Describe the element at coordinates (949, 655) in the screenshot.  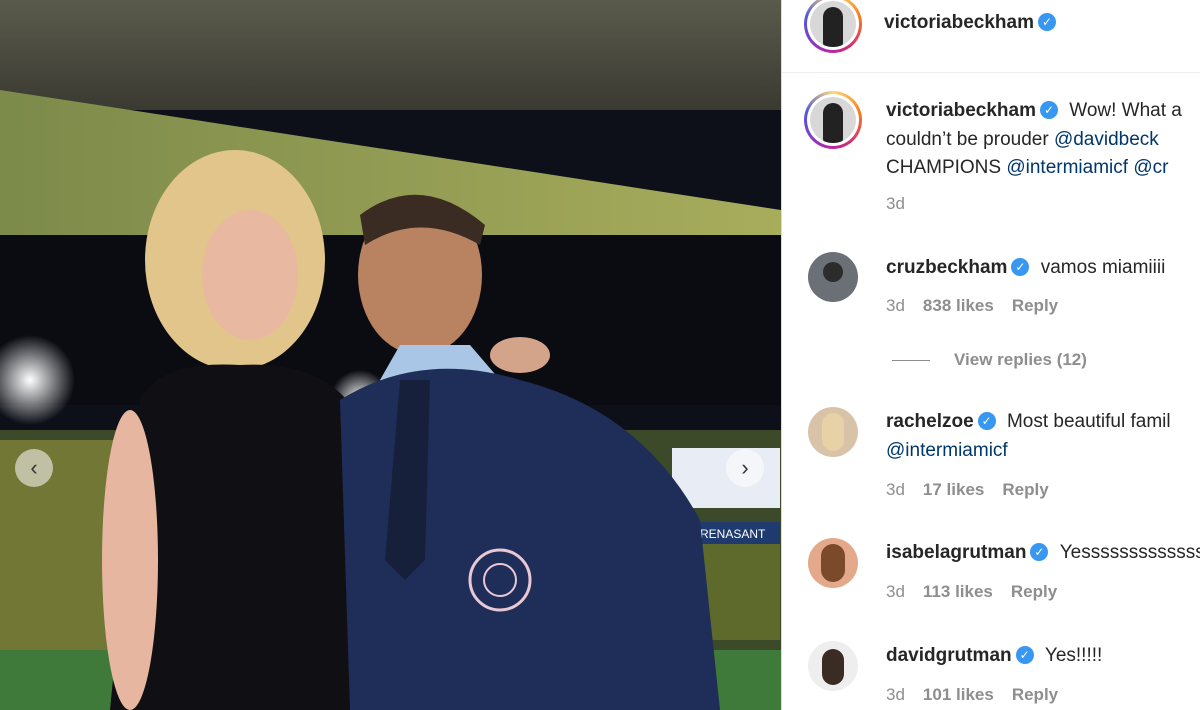
I see `comment-username: davidgrutman` at that location.